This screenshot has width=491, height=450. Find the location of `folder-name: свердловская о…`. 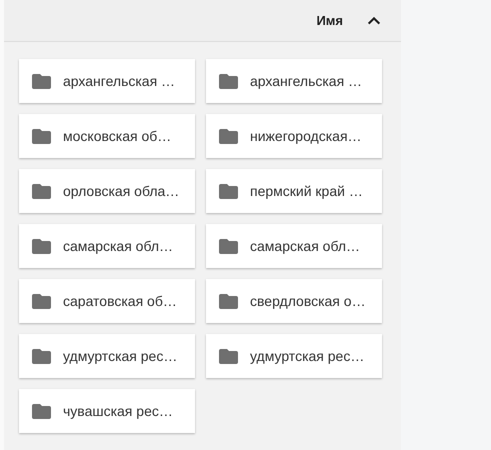

folder-name: свердловская о… is located at coordinates (308, 301).